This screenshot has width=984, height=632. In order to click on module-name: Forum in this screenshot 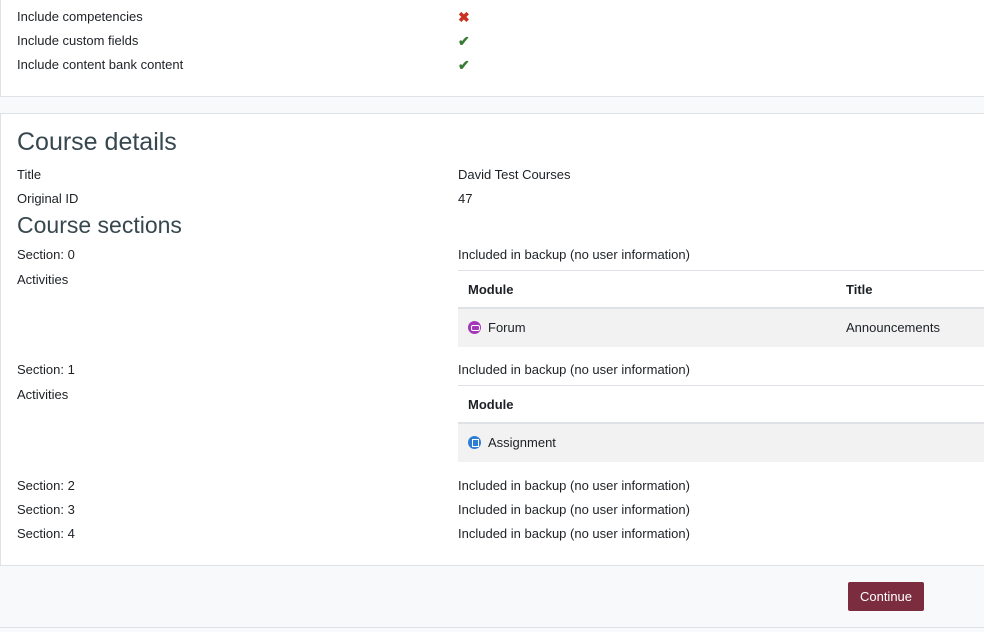, I will do `click(507, 327)`.